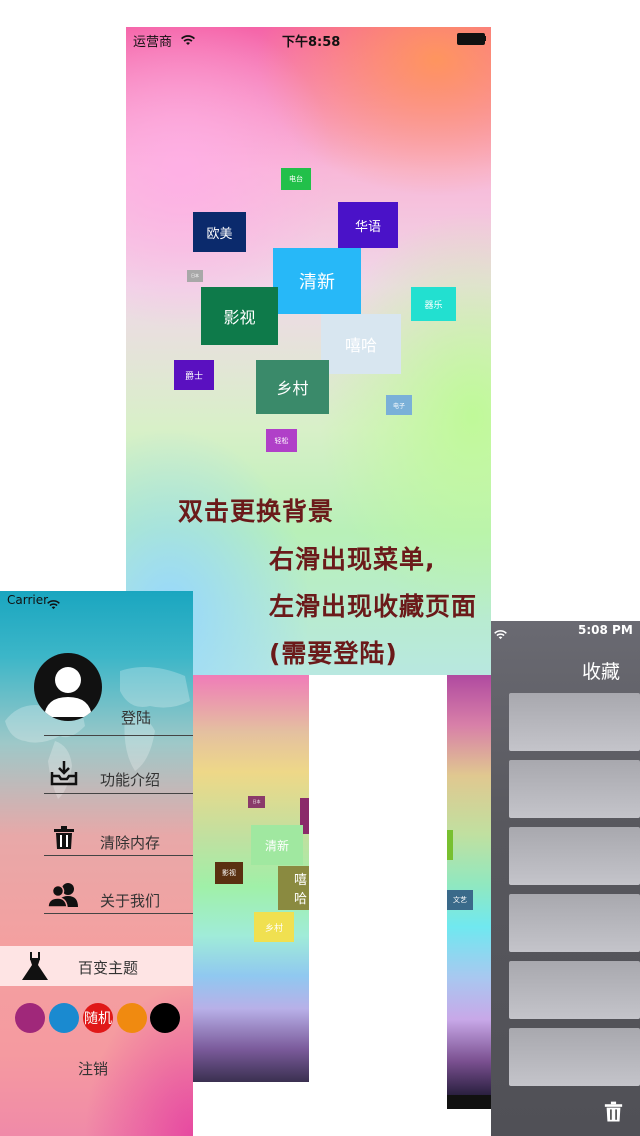  What do you see at coordinates (361, 344) in the screenshot?
I see `tag-xiha: 嘻哈` at bounding box center [361, 344].